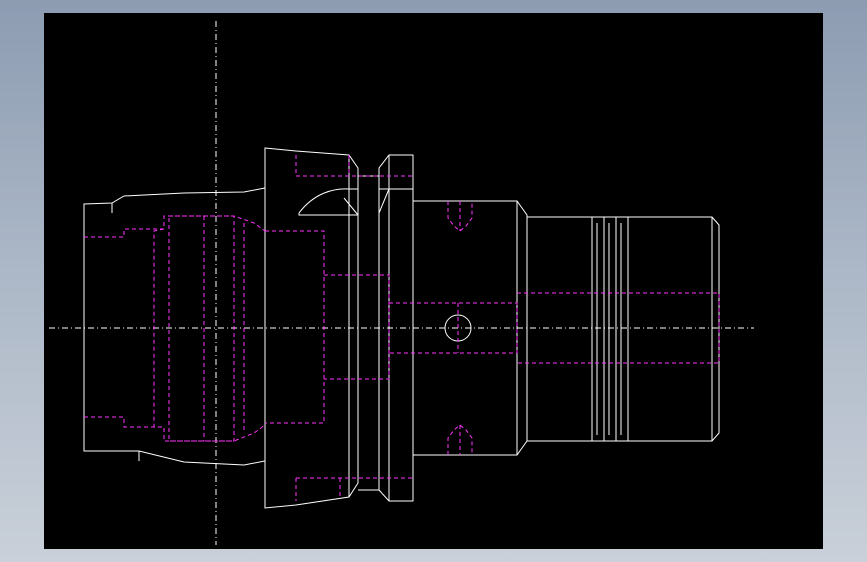 The width and height of the screenshot is (867, 562). Describe the element at coordinates (295, 327) in the screenshot. I see `flange-bore` at that location.